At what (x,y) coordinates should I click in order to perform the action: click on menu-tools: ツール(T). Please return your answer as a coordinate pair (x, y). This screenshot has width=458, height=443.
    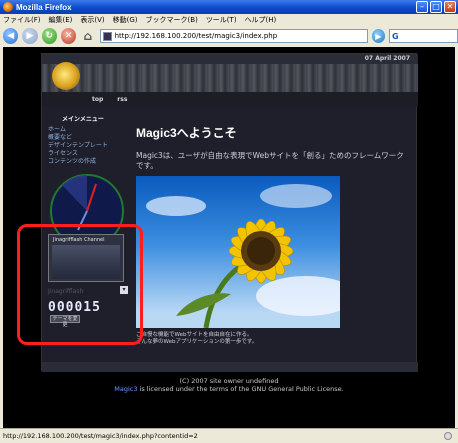
    Looking at the image, I should click on (221, 20).